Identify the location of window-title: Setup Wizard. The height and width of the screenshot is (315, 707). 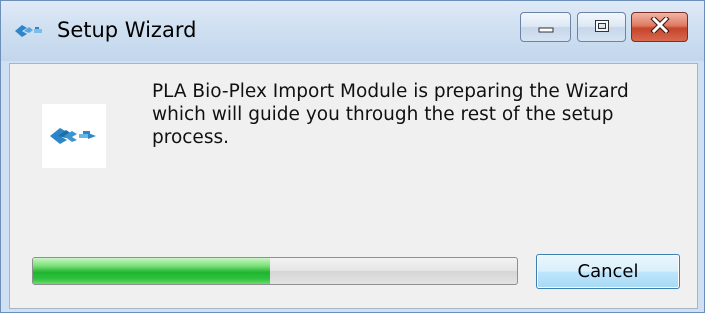
(127, 30).